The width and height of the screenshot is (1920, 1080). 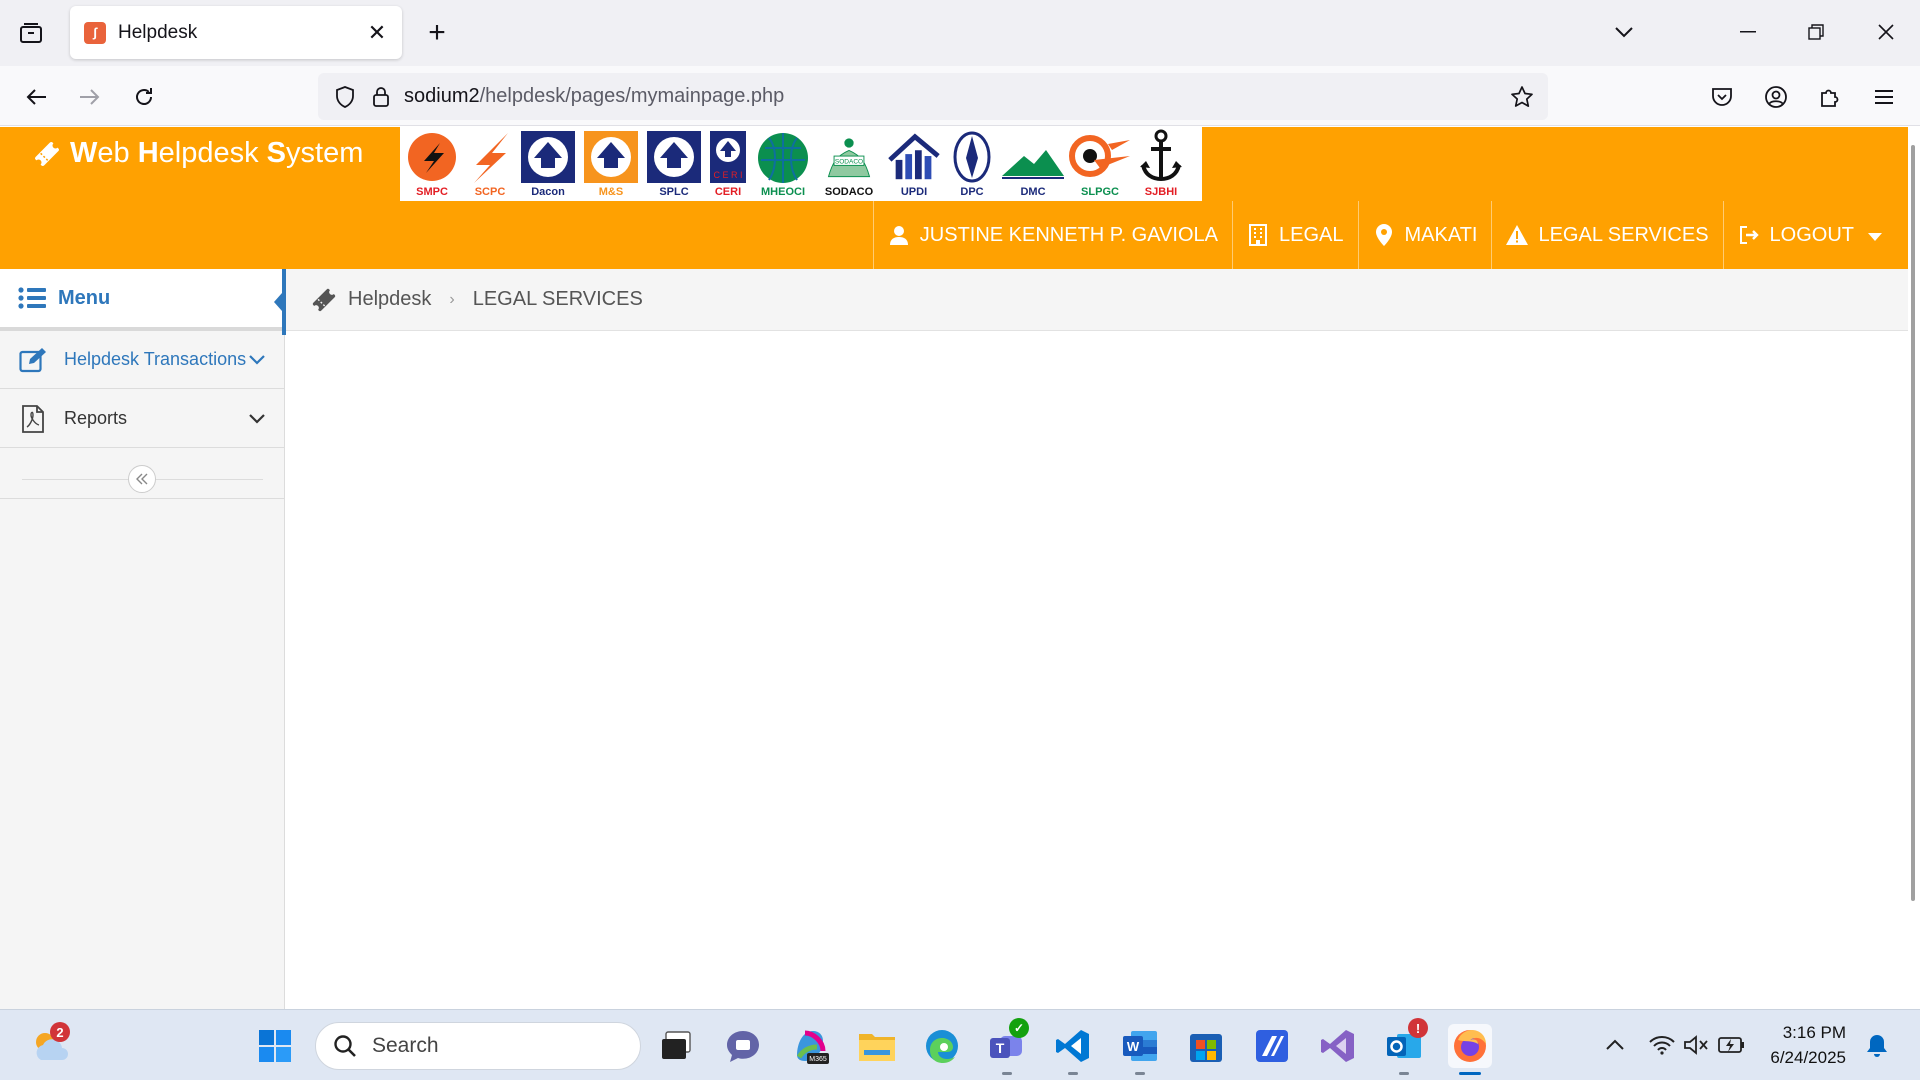 I want to click on system-clock: 3:16 PM 6/24/2025, so click(x=1806, y=1045).